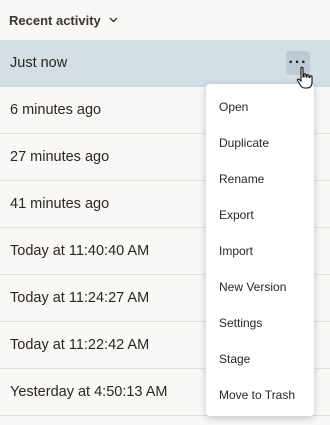 The height and width of the screenshot is (425, 330). I want to click on menu-item-new-version: New Version, so click(260, 287).